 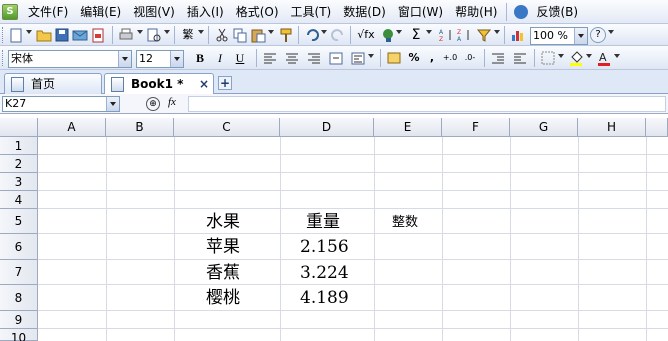 What do you see at coordinates (223, 298) in the screenshot?
I see `cell-c8: 樱桃` at bounding box center [223, 298].